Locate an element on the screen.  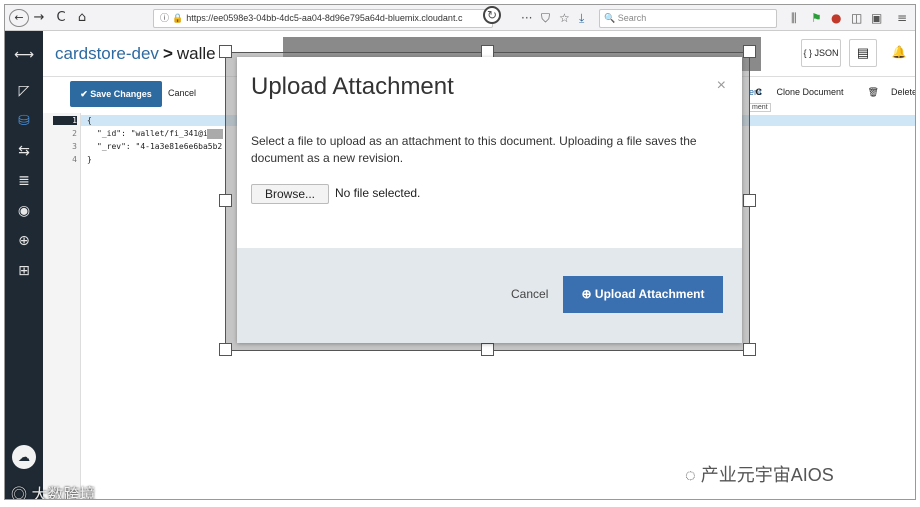
sidebar-collapse-icon: ⟷ is located at coordinates (24, 55).